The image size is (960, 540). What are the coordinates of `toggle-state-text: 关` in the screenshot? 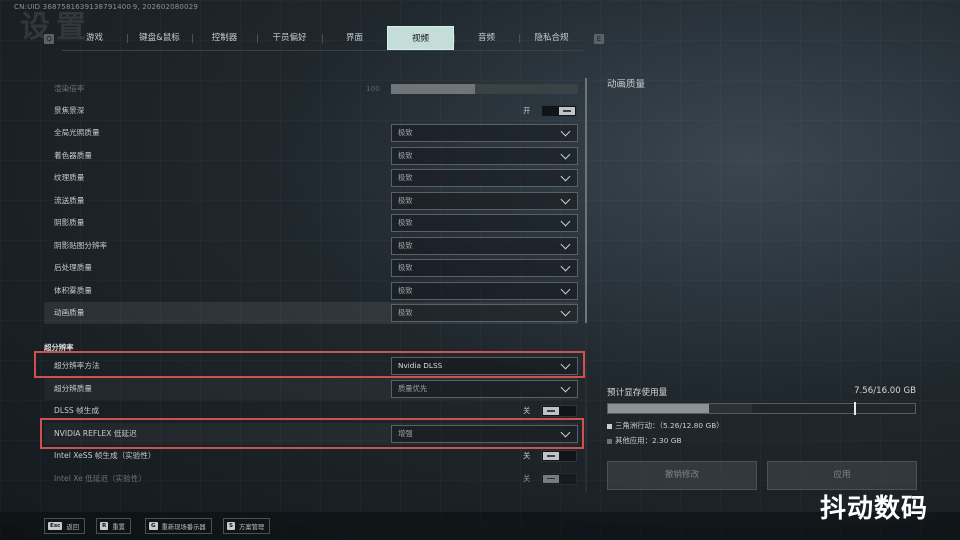 It's located at (527, 478).